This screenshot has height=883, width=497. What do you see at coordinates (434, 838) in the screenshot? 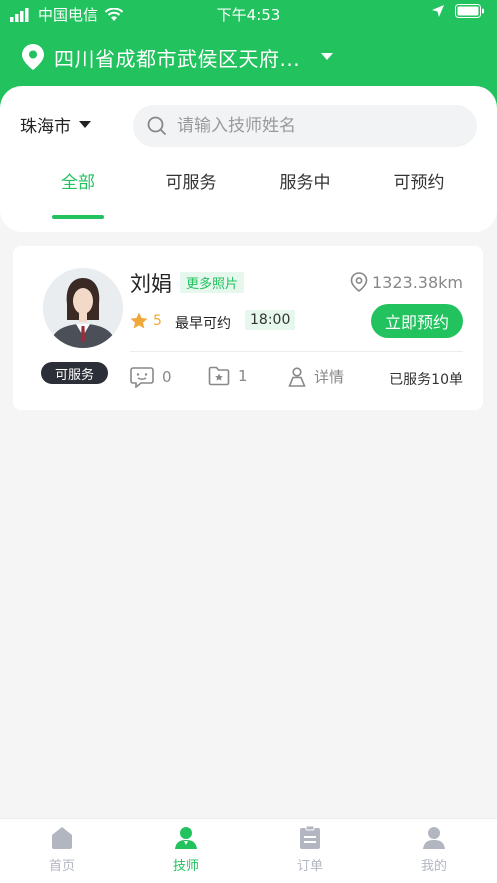
I see `profile-icon` at bounding box center [434, 838].